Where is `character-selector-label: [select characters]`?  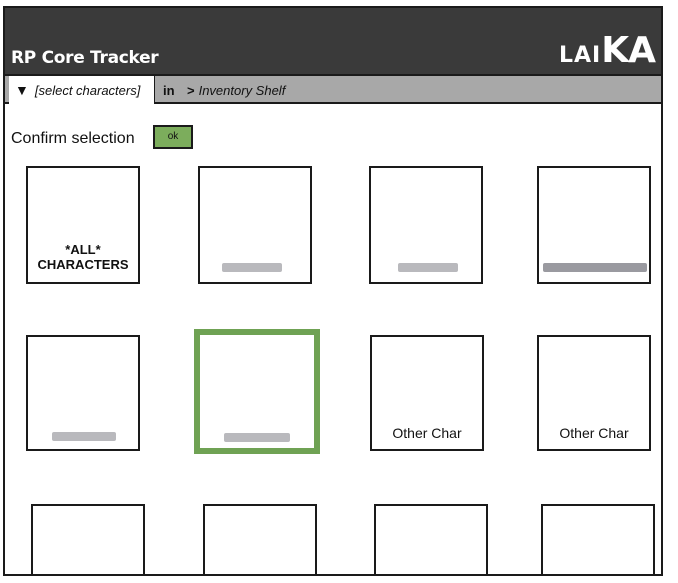 character-selector-label: [select characters] is located at coordinates (87, 90).